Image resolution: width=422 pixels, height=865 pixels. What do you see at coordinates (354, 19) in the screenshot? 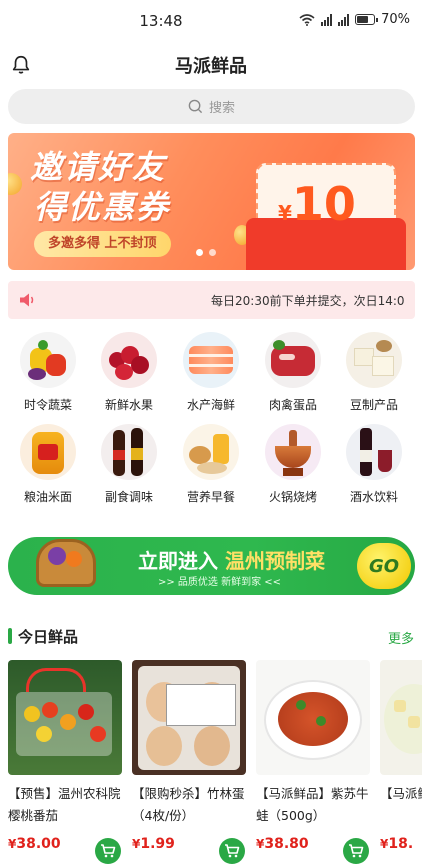
I see `status-icons: 70%` at bounding box center [354, 19].